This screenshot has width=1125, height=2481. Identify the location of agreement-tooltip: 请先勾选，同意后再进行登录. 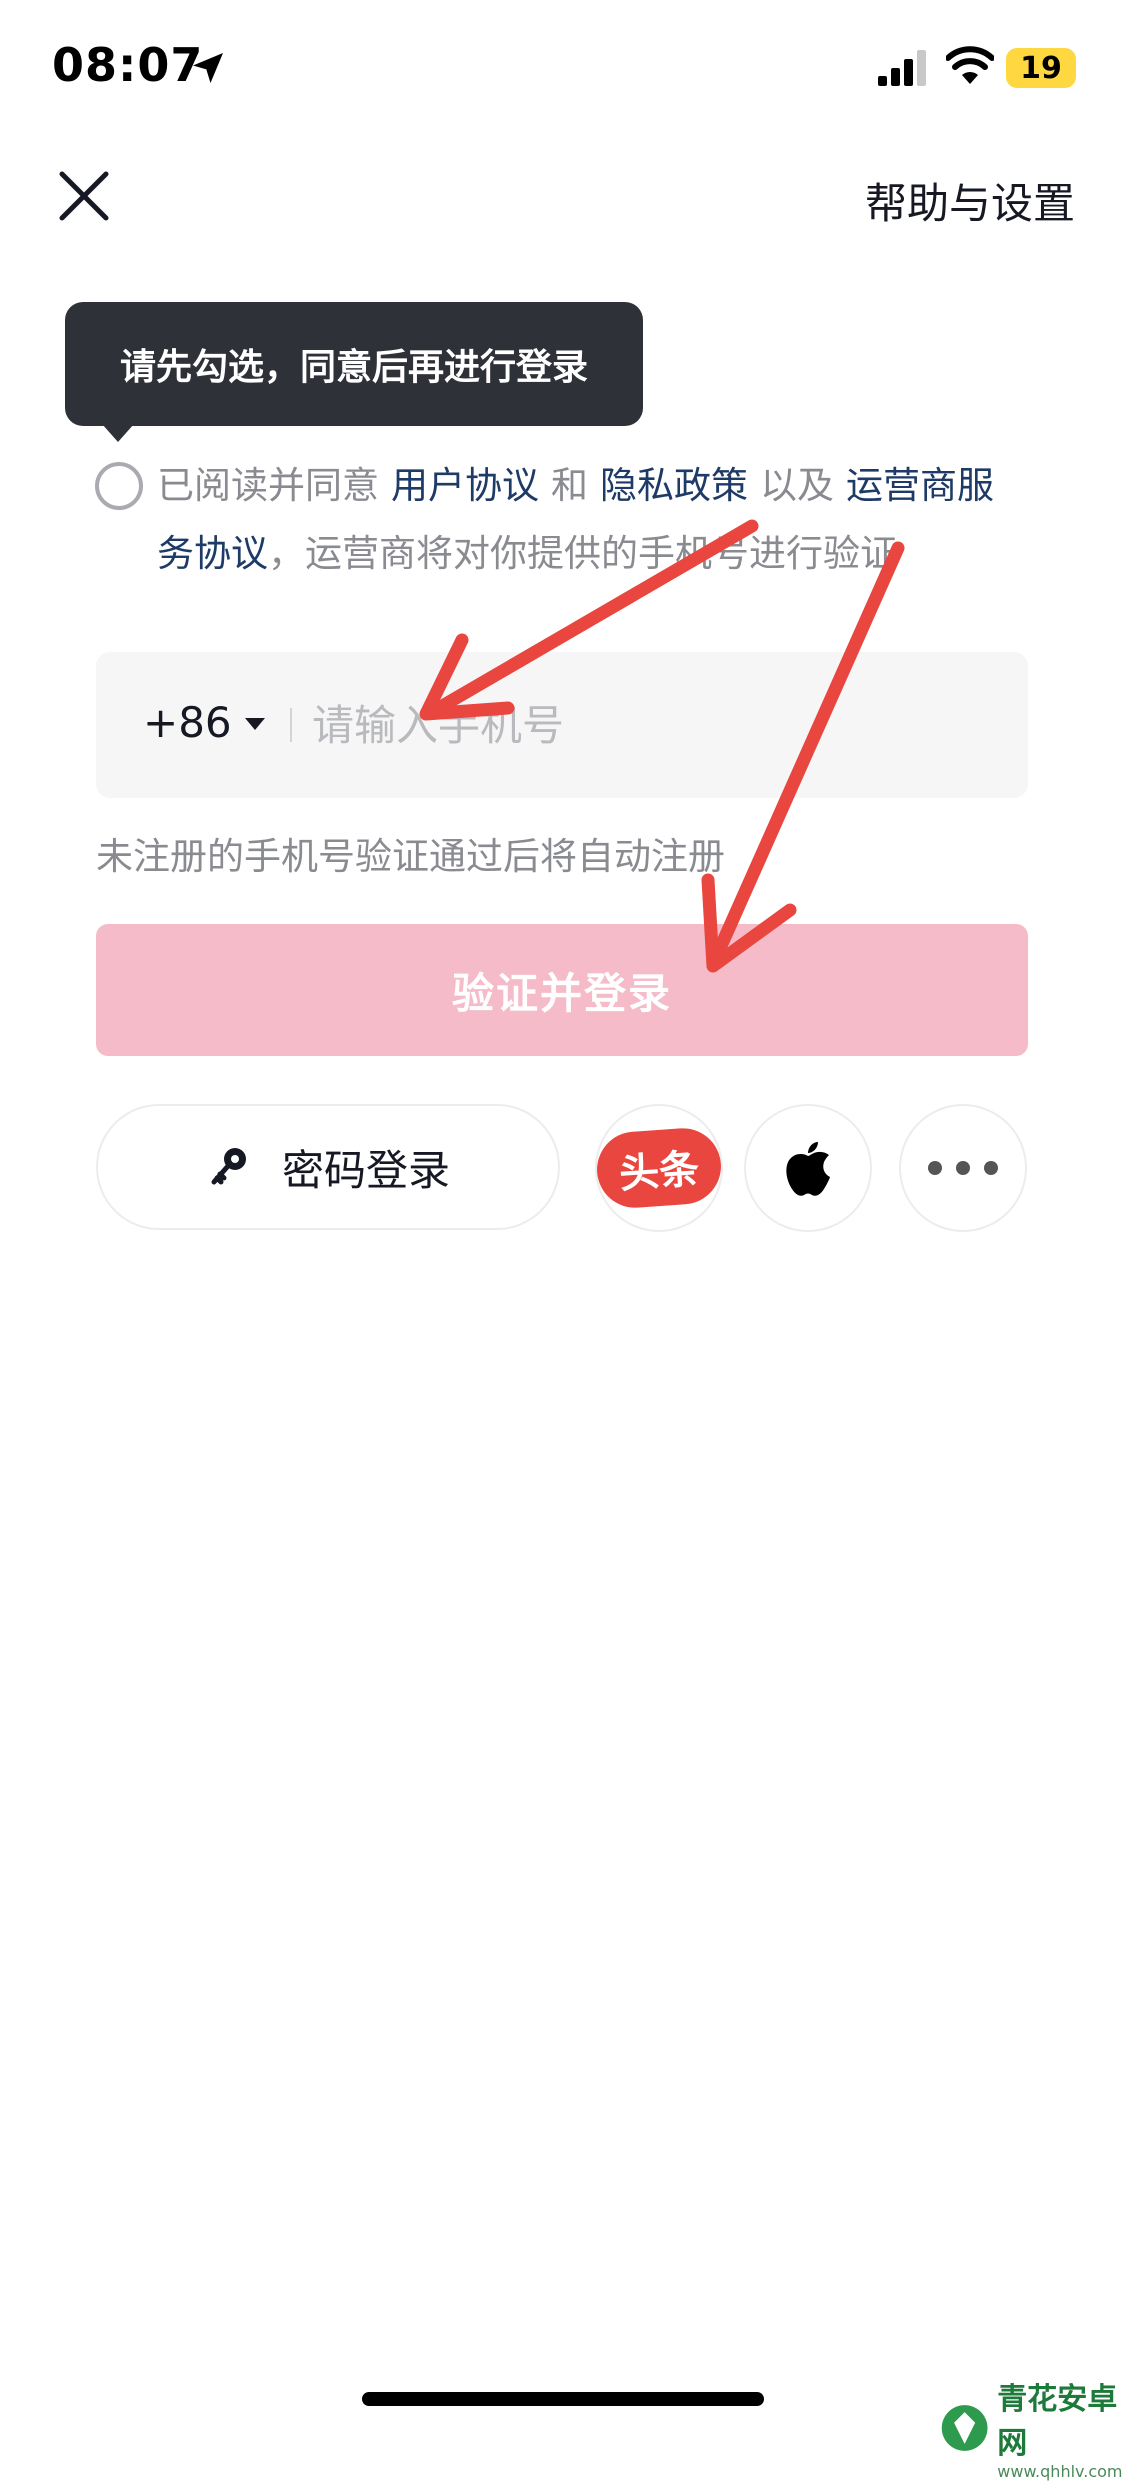
(354, 364).